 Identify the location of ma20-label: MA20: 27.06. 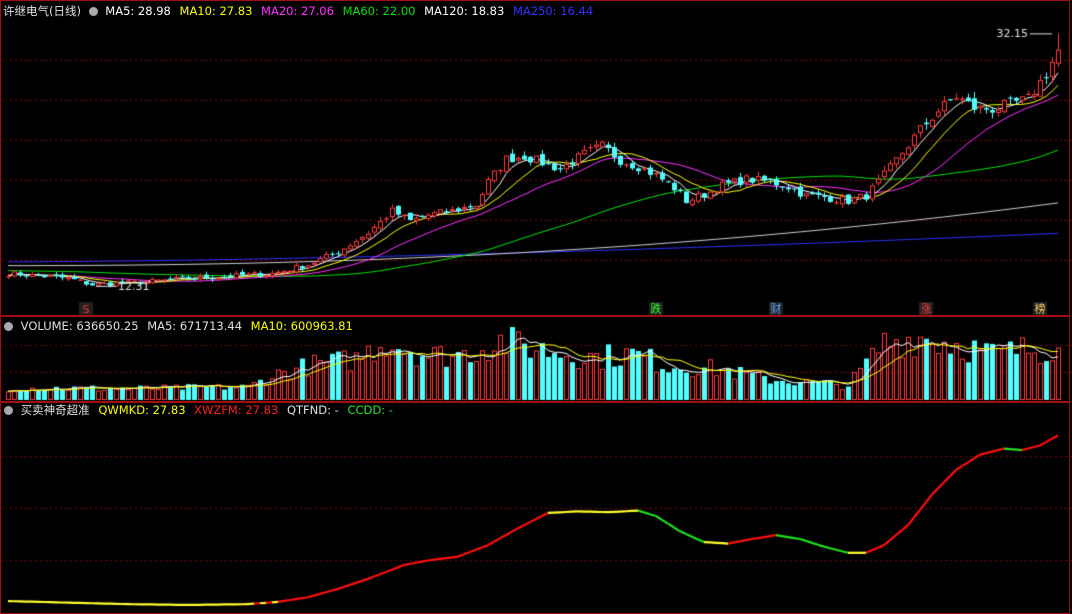
(297, 11).